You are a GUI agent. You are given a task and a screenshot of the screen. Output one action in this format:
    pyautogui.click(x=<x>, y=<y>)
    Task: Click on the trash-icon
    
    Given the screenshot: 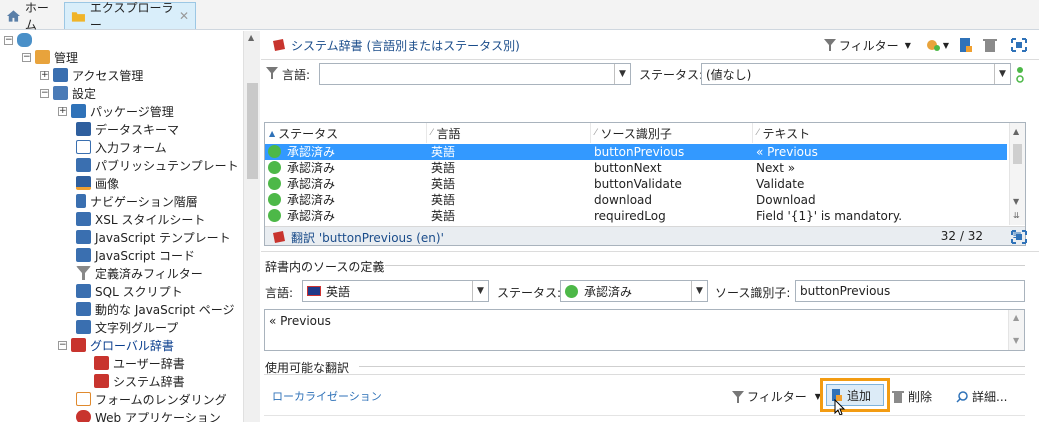 What is the action you would take?
    pyautogui.click(x=990, y=45)
    